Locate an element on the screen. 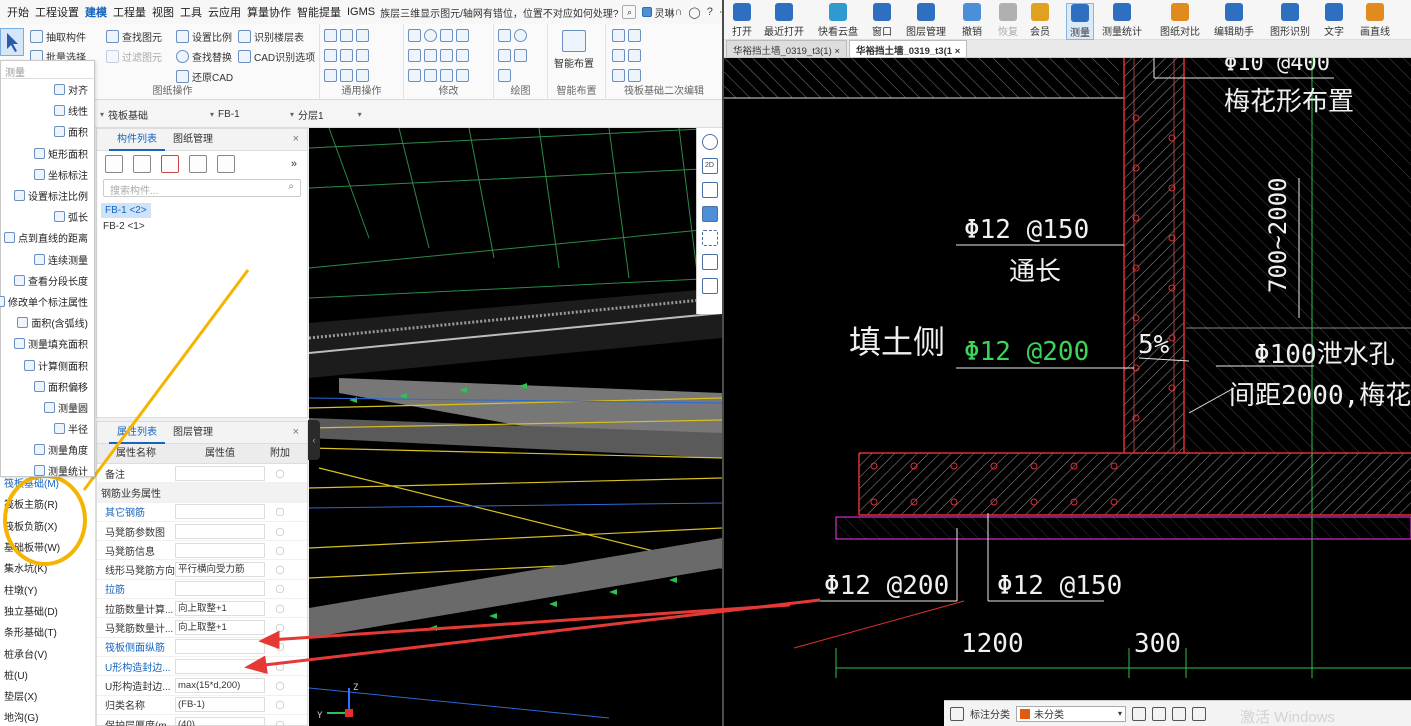  delete-component-icon is located at coordinates (170, 164).